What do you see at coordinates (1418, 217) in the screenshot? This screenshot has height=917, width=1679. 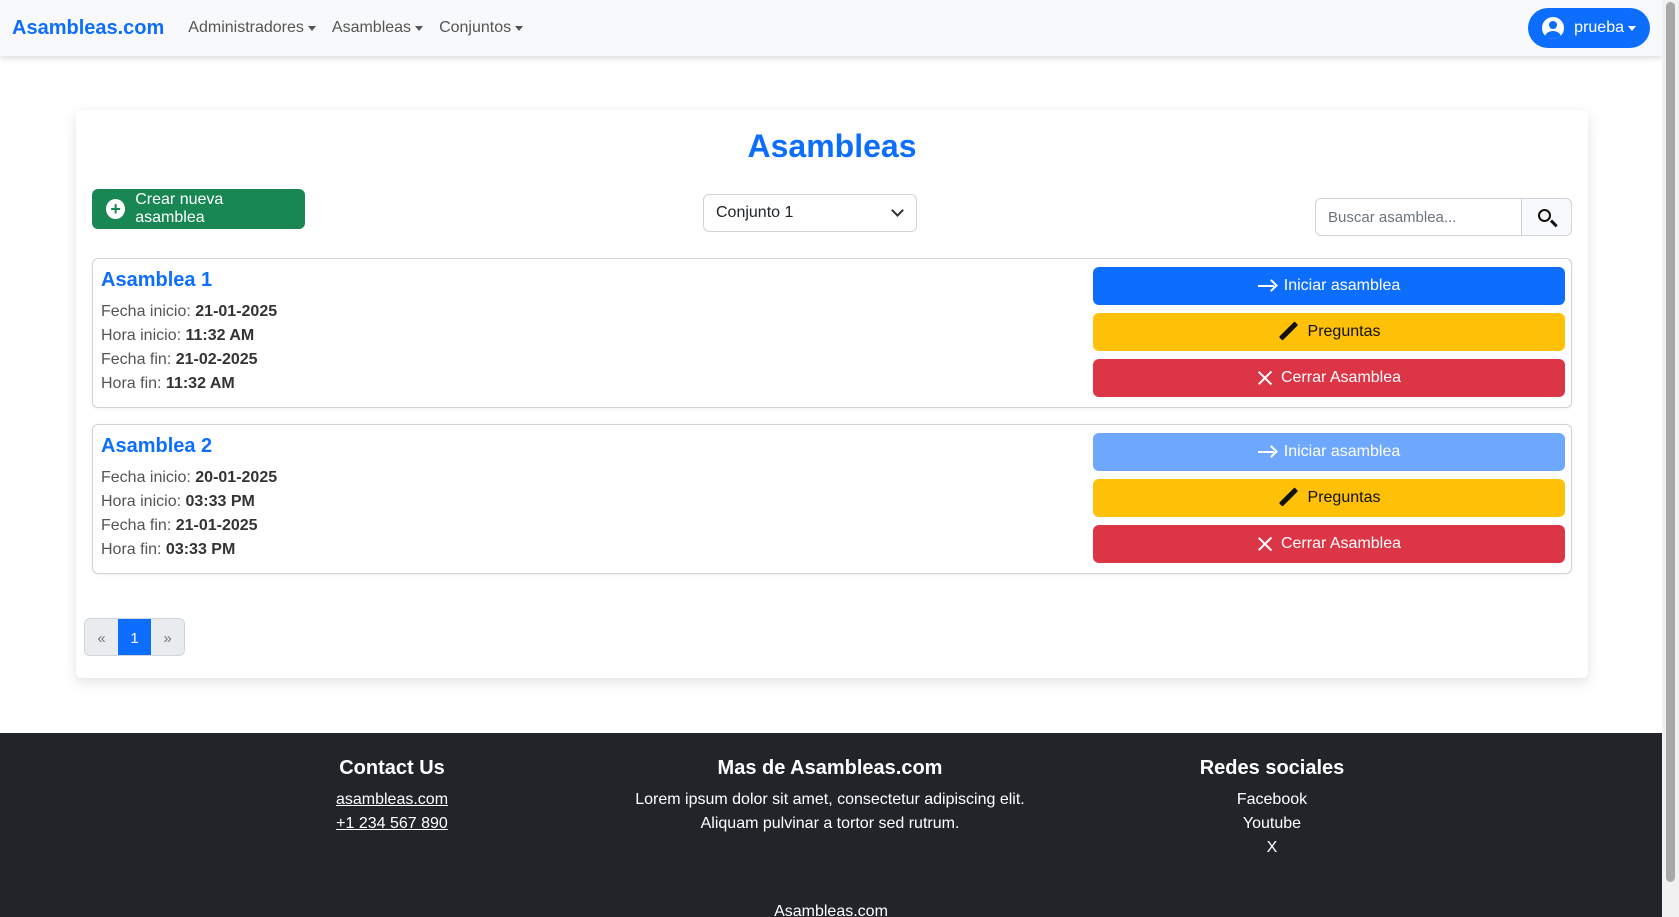 I see `search-input` at bounding box center [1418, 217].